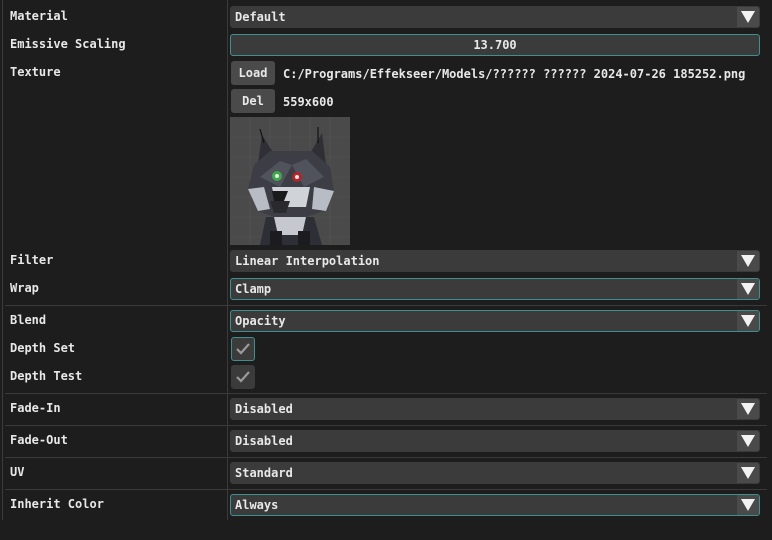 The height and width of the screenshot is (540, 772). I want to click on depth-test-label: Depth Test, so click(46, 376).